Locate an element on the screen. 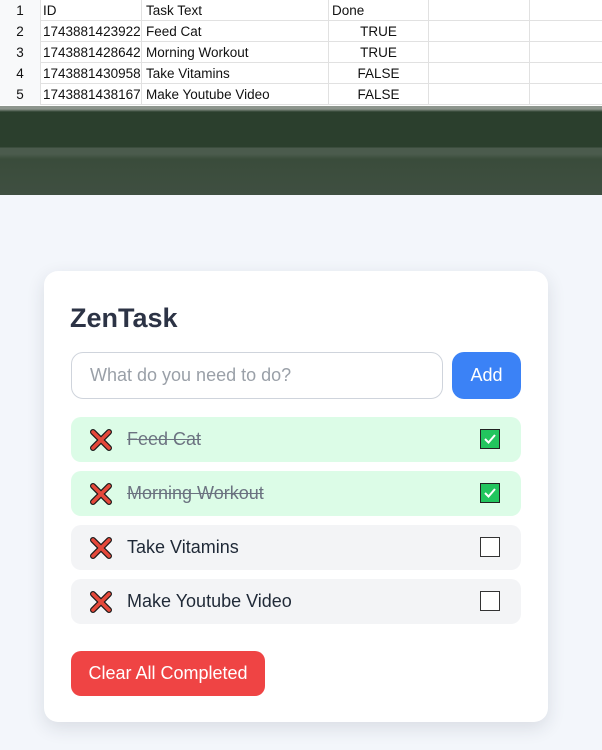 This screenshot has width=602, height=750. header-task-text: Task Text is located at coordinates (235, 10).